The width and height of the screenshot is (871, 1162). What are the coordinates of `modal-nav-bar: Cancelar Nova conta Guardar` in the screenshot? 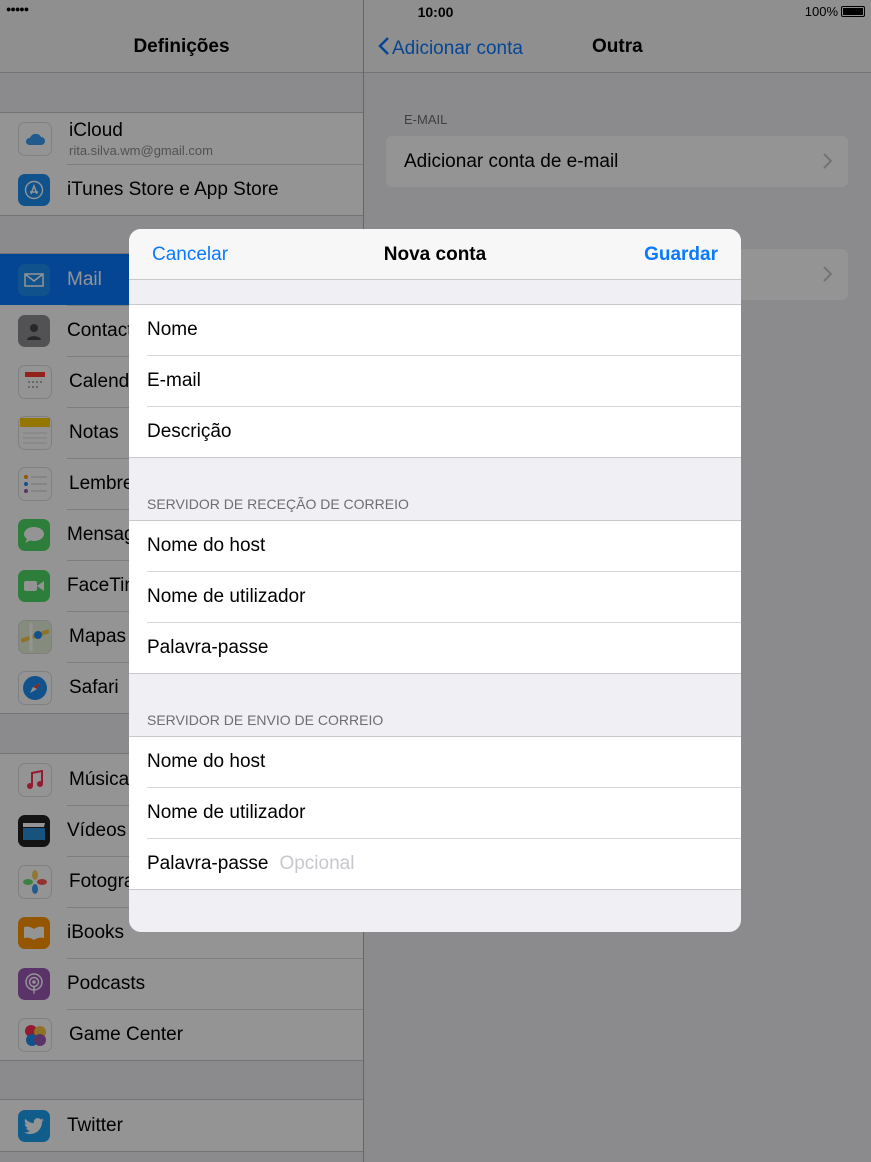 It's located at (435, 254).